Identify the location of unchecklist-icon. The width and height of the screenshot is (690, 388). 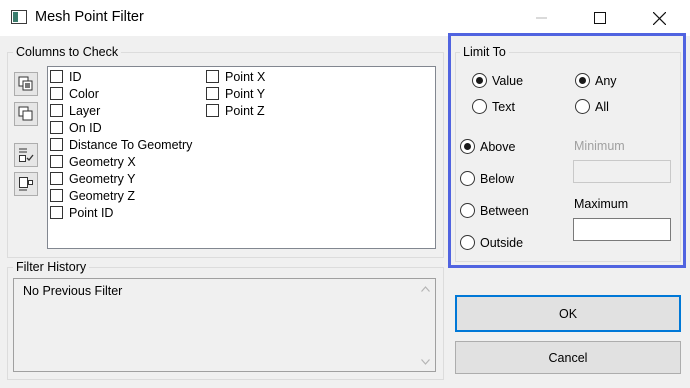
(26, 184).